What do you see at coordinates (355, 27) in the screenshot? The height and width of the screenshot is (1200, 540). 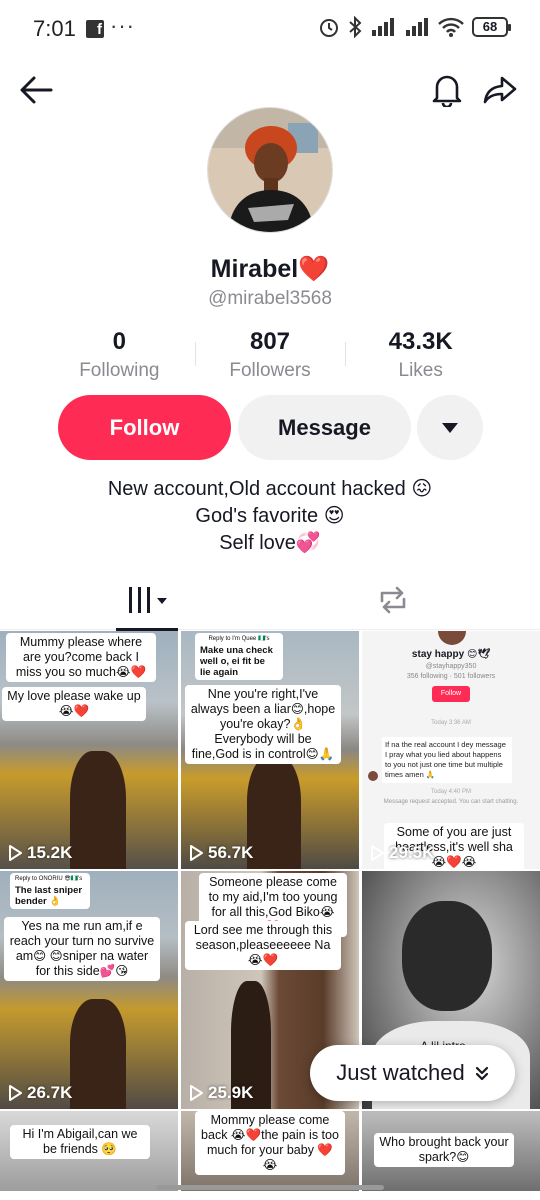 I see `bluetooth-icon` at bounding box center [355, 27].